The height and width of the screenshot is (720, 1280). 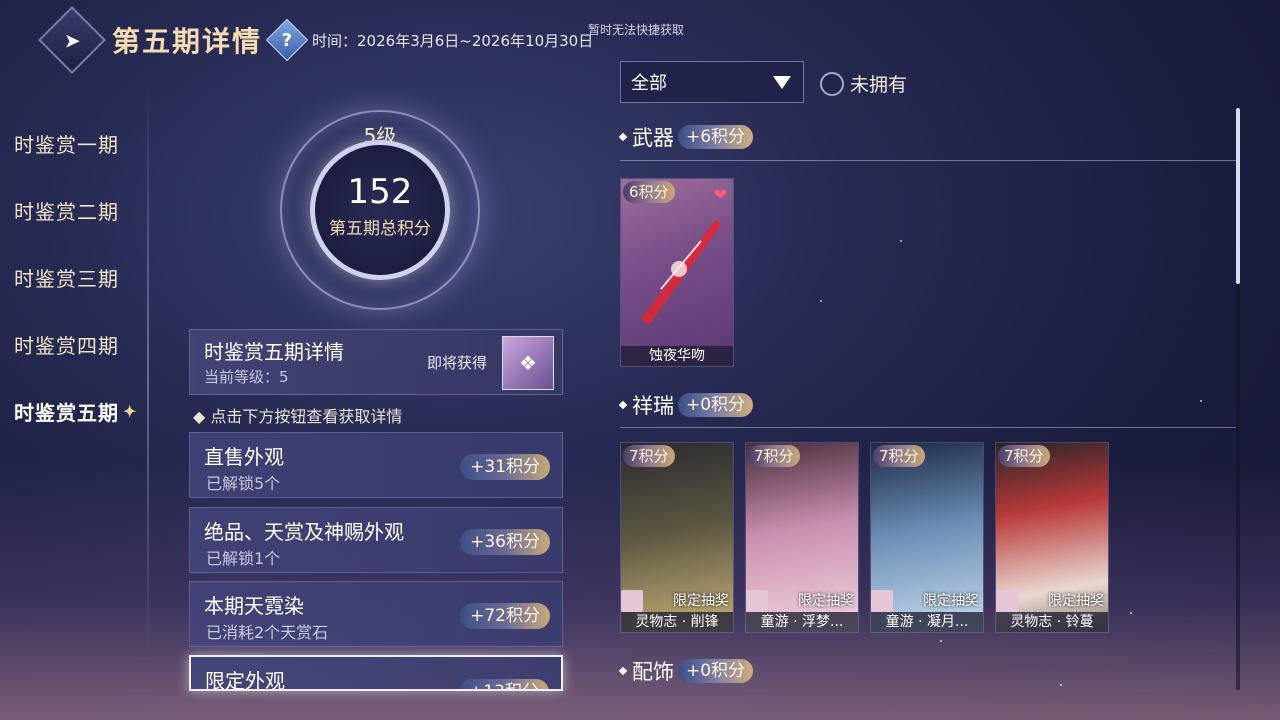 I want to click on period-detail-card: 时鉴赏五期详情 当前等级：5 即将获得 ❖, so click(x=376, y=362).